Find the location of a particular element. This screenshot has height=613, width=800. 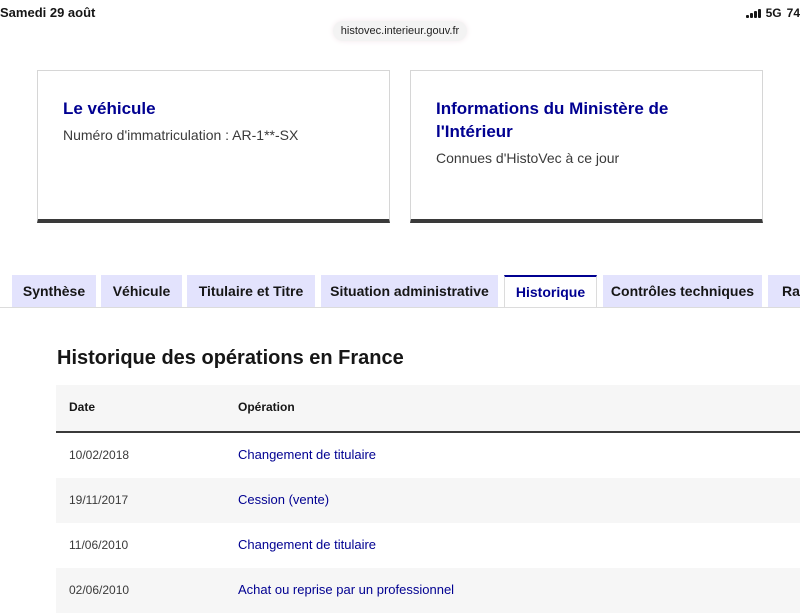

battery-level: 74 is located at coordinates (793, 13).